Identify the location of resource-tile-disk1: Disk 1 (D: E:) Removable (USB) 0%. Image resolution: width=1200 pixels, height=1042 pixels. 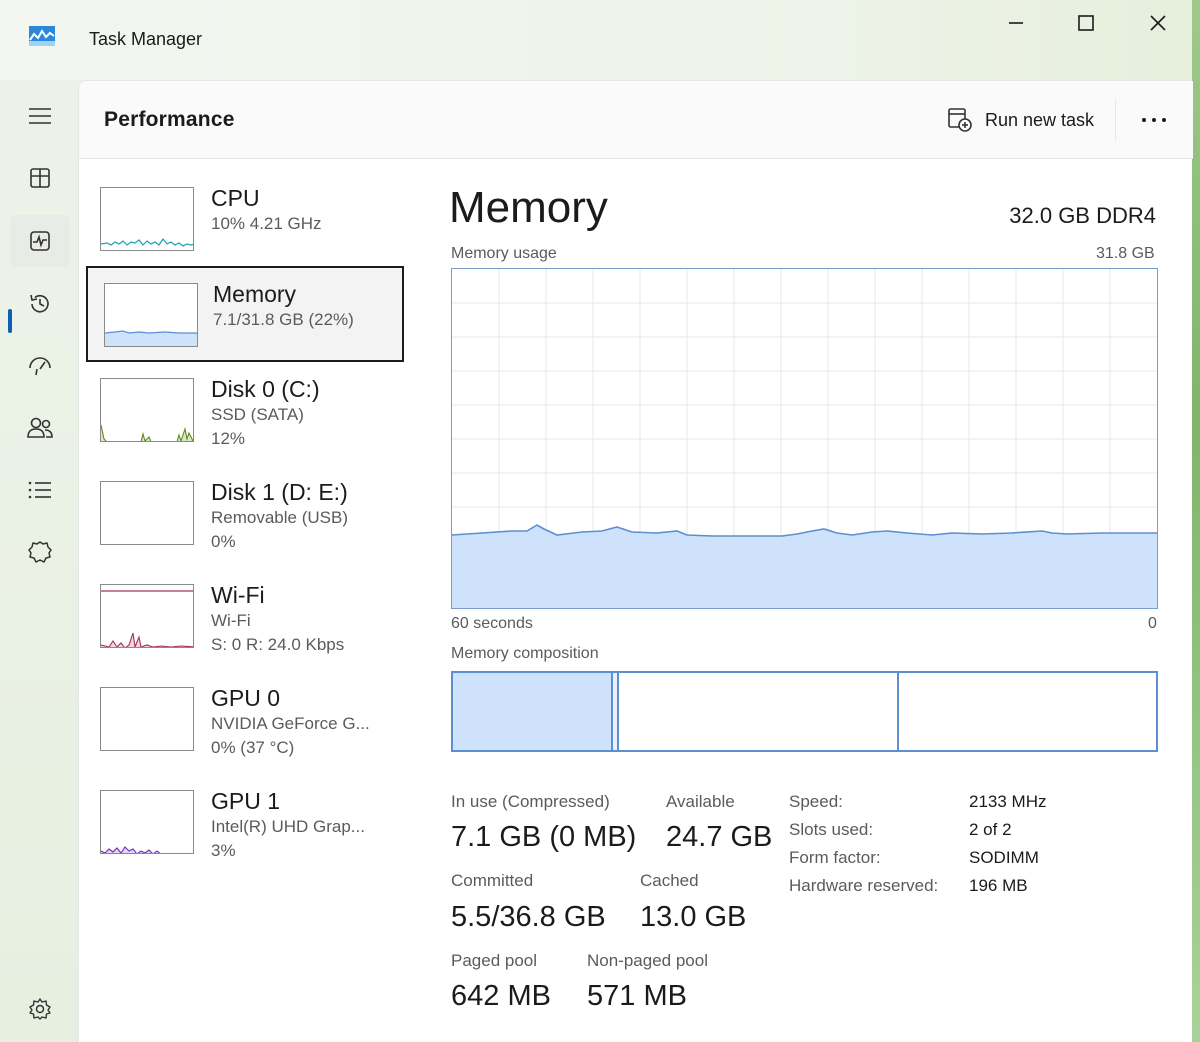
(245, 519).